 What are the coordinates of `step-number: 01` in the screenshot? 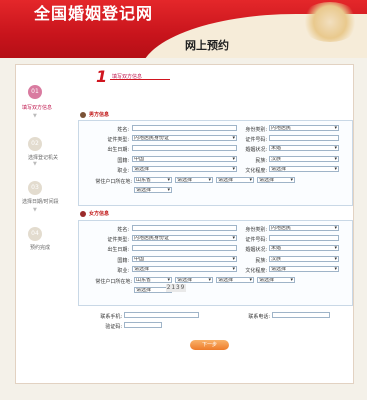 It's located at (35, 92).